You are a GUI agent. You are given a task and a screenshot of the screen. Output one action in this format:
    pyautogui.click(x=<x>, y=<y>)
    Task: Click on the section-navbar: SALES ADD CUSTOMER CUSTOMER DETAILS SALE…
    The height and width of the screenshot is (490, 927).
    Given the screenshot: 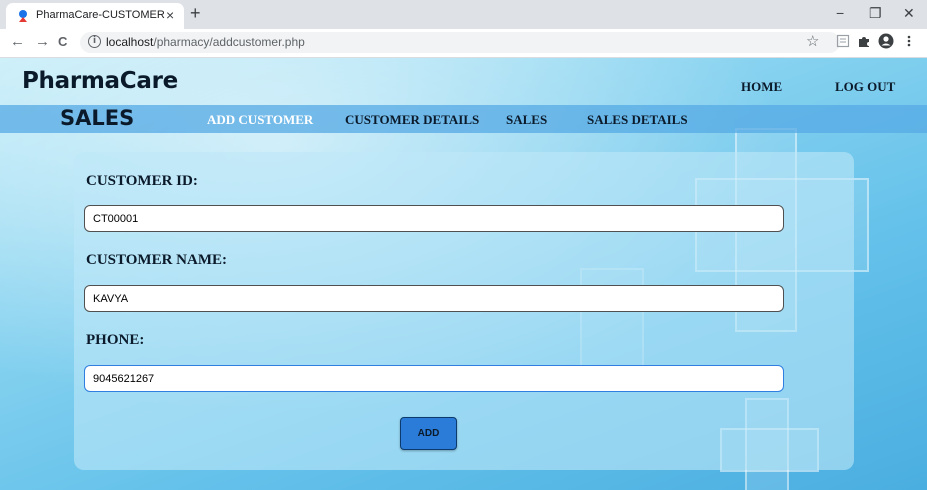 What is the action you would take?
    pyautogui.click(x=463, y=119)
    